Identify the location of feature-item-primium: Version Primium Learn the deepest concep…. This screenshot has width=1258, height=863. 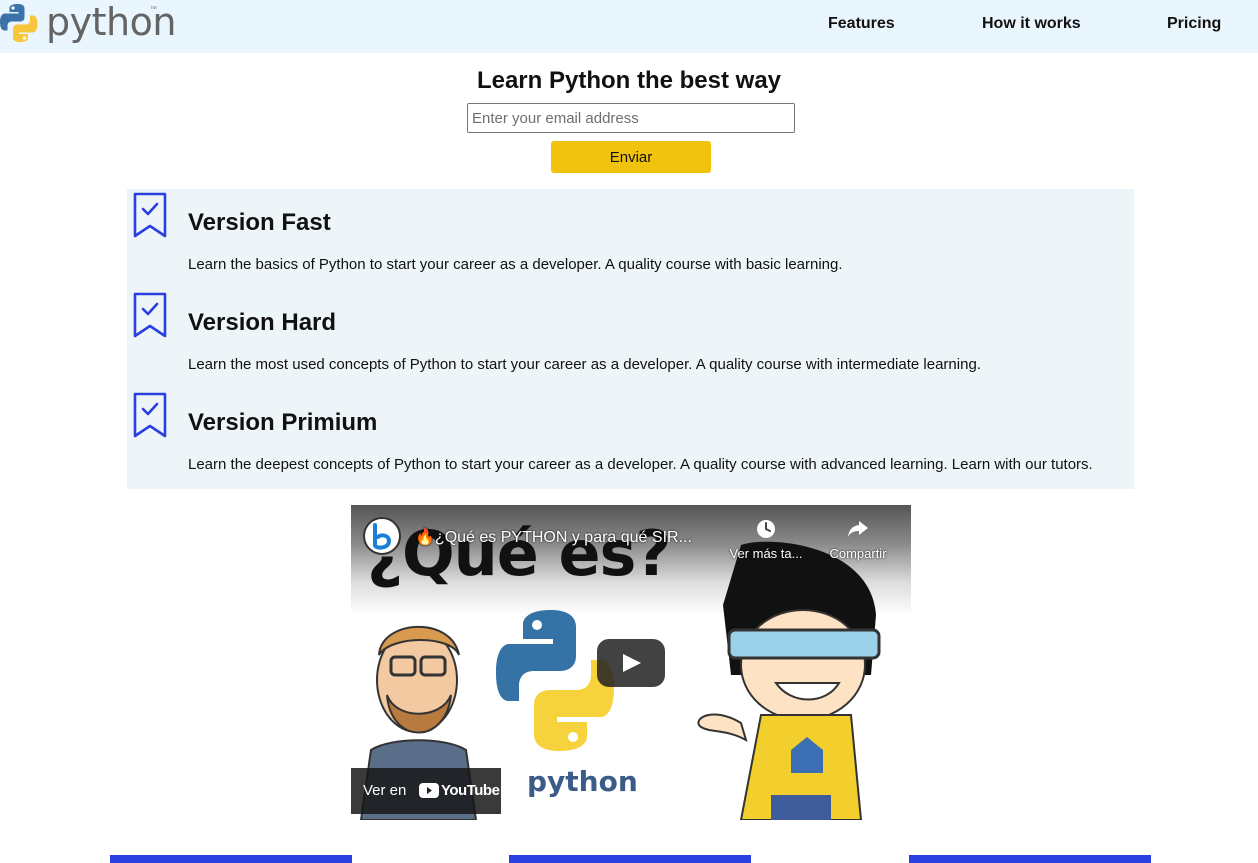
(630, 439).